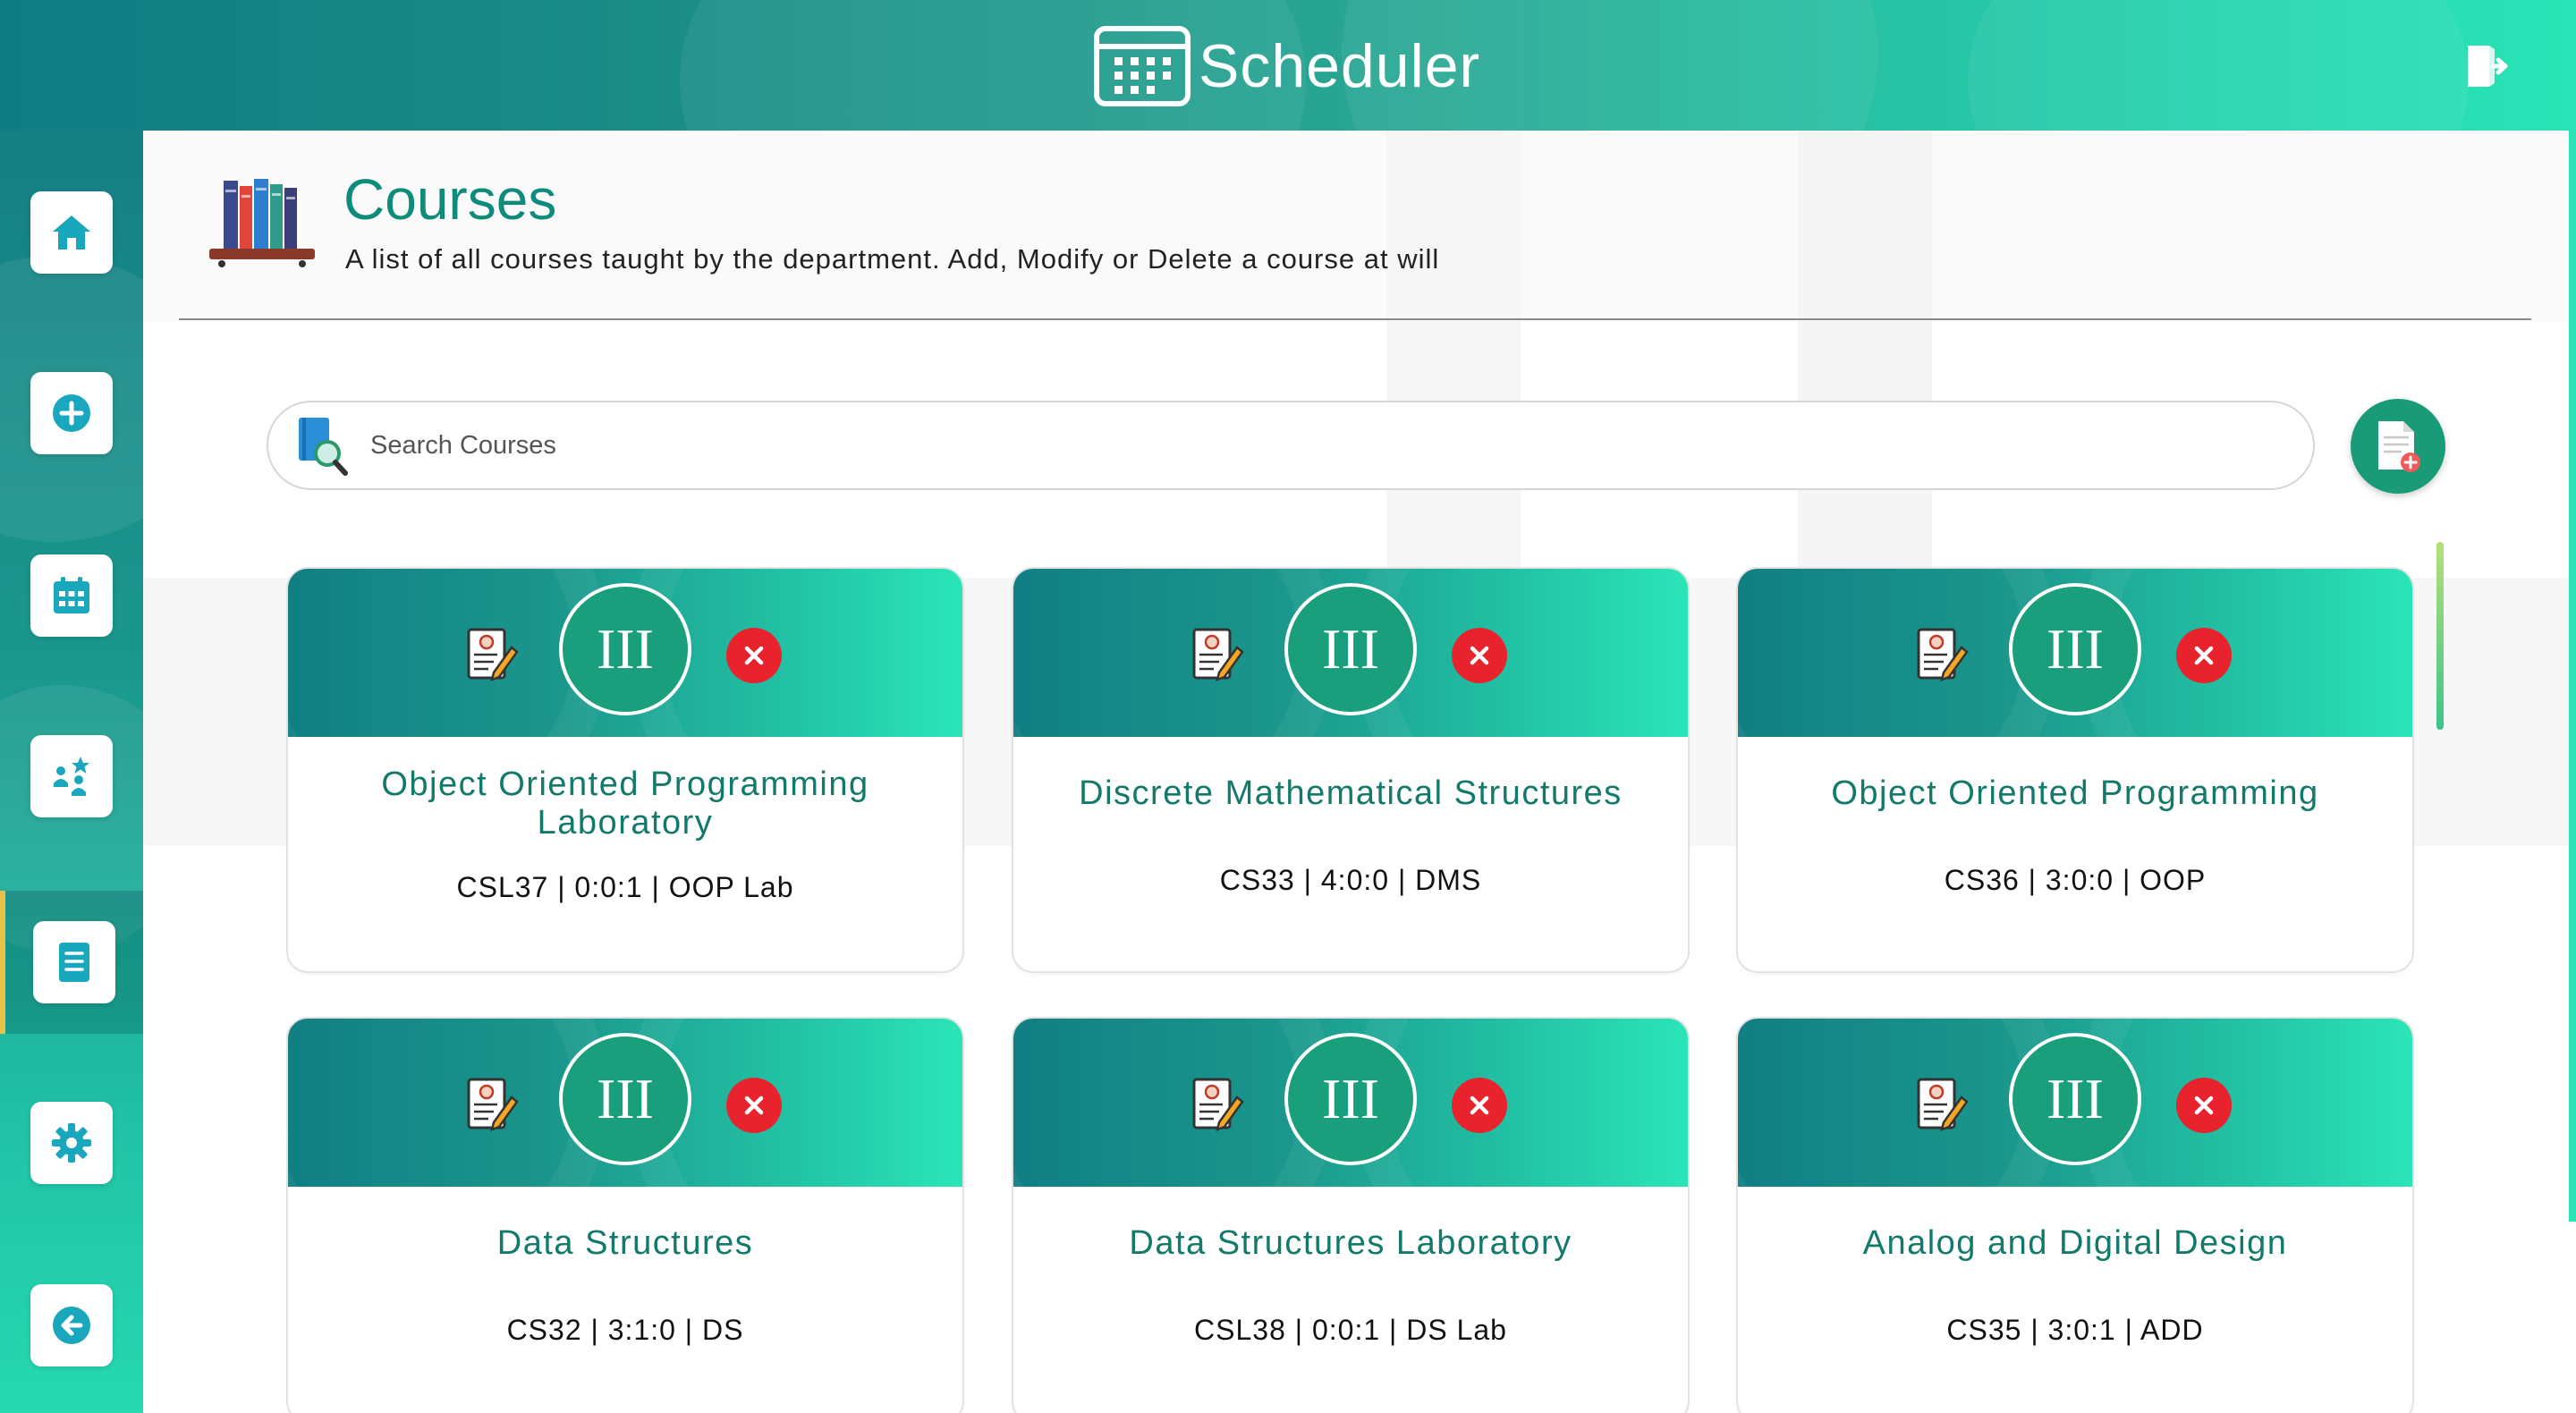  I want to click on gear-icon, so click(71, 1143).